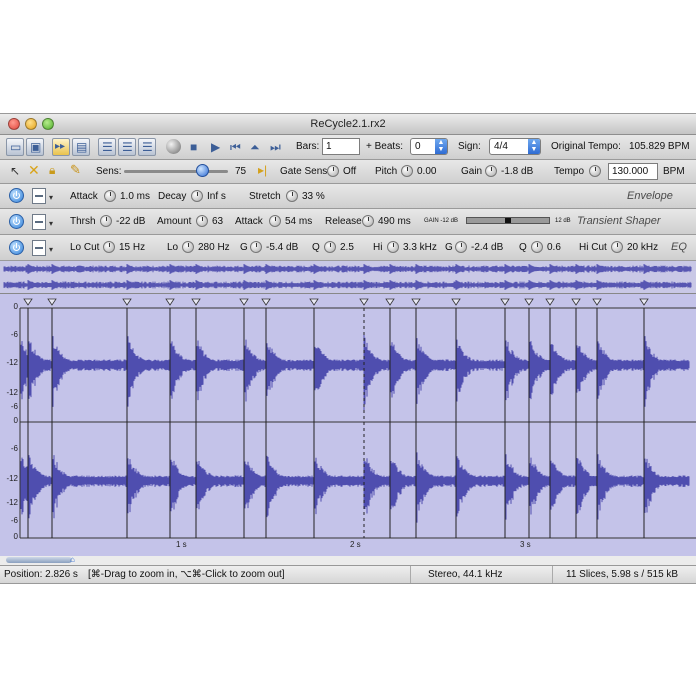 The width and height of the screenshot is (696, 700). I want to click on window-title: ReCycle2.1.rx2, so click(348, 124).